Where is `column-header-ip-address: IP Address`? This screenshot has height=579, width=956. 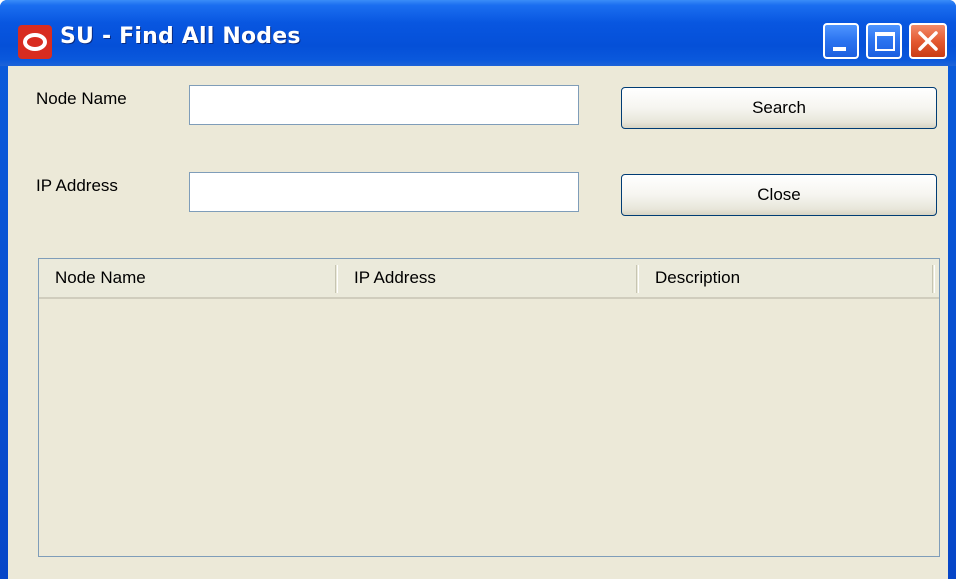 column-header-ip-address: IP Address is located at coordinates (488, 278).